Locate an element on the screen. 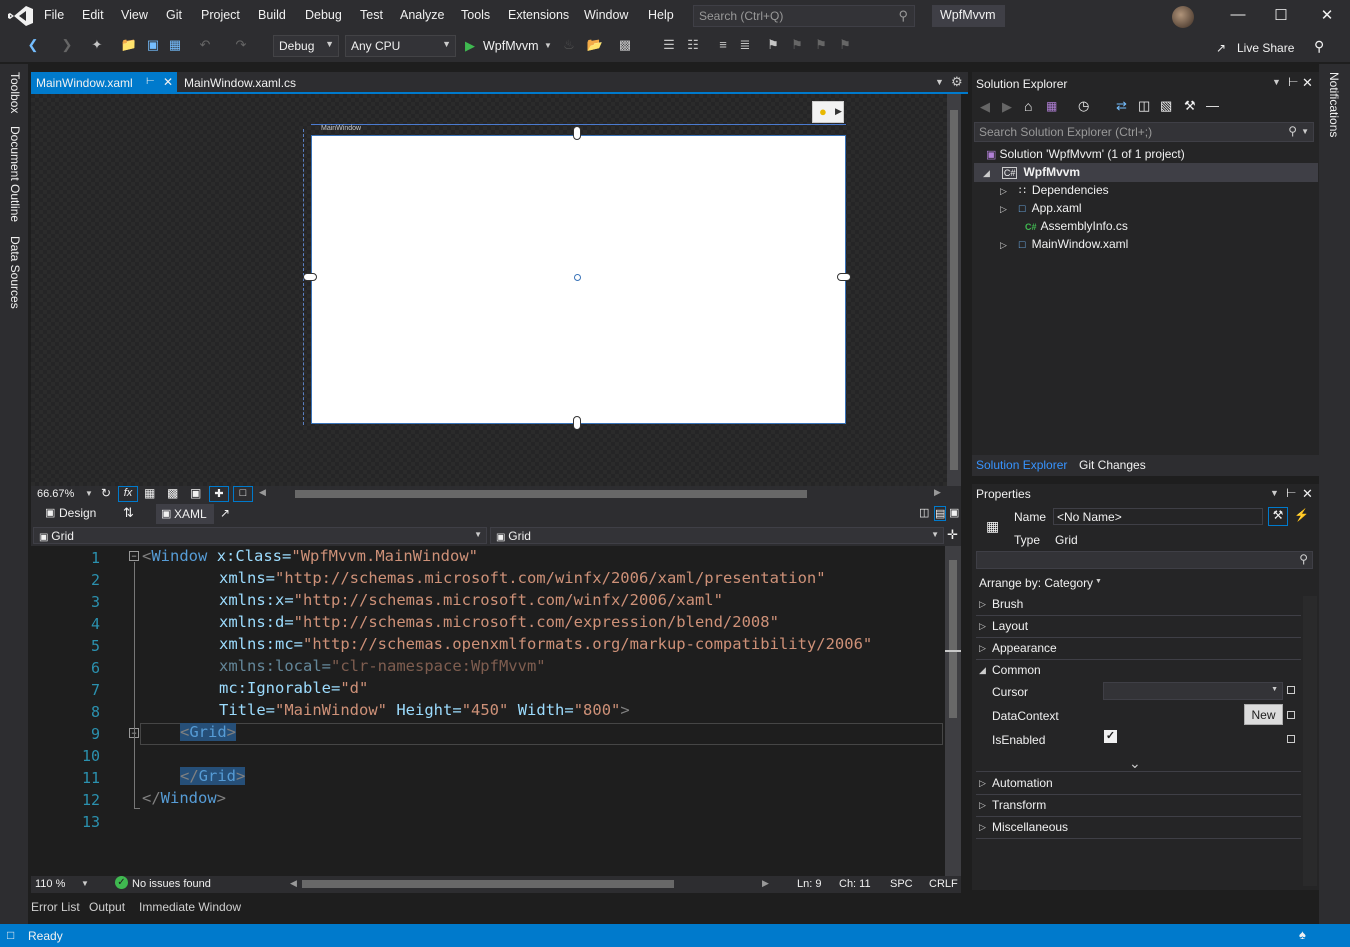  menu-edit: Edit is located at coordinates (93, 15).